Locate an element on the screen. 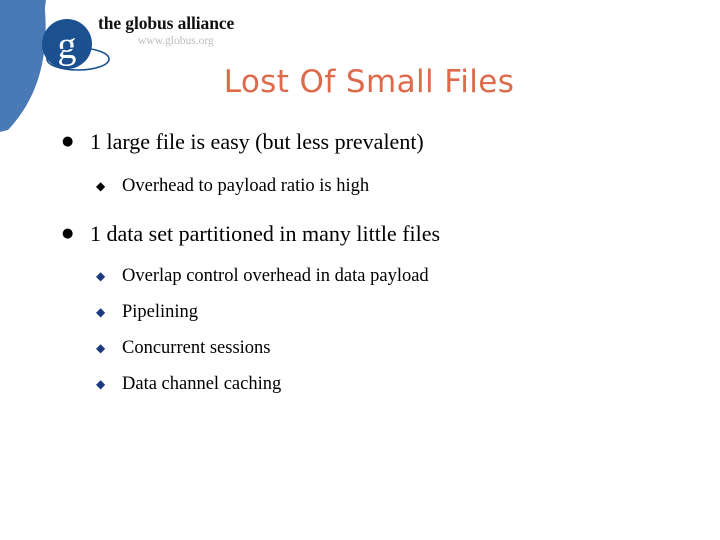 This screenshot has height=540, width=720. bullet-level2-text: Data channel caching is located at coordinates (202, 384).